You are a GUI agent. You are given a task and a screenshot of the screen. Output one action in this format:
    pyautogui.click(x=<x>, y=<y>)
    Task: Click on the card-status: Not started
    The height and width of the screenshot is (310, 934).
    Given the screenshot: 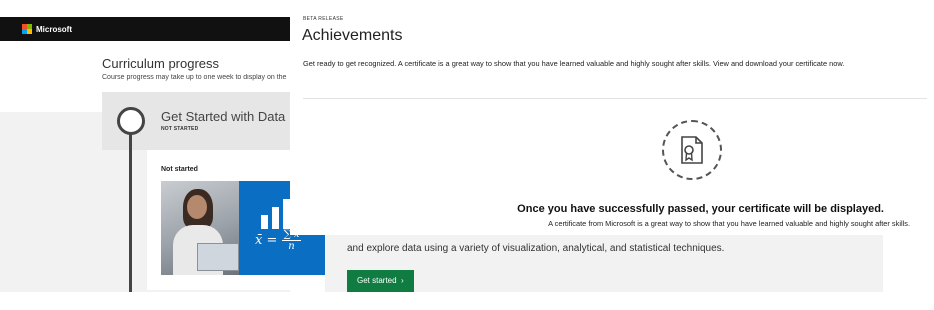 What is the action you would take?
    pyautogui.click(x=179, y=169)
    